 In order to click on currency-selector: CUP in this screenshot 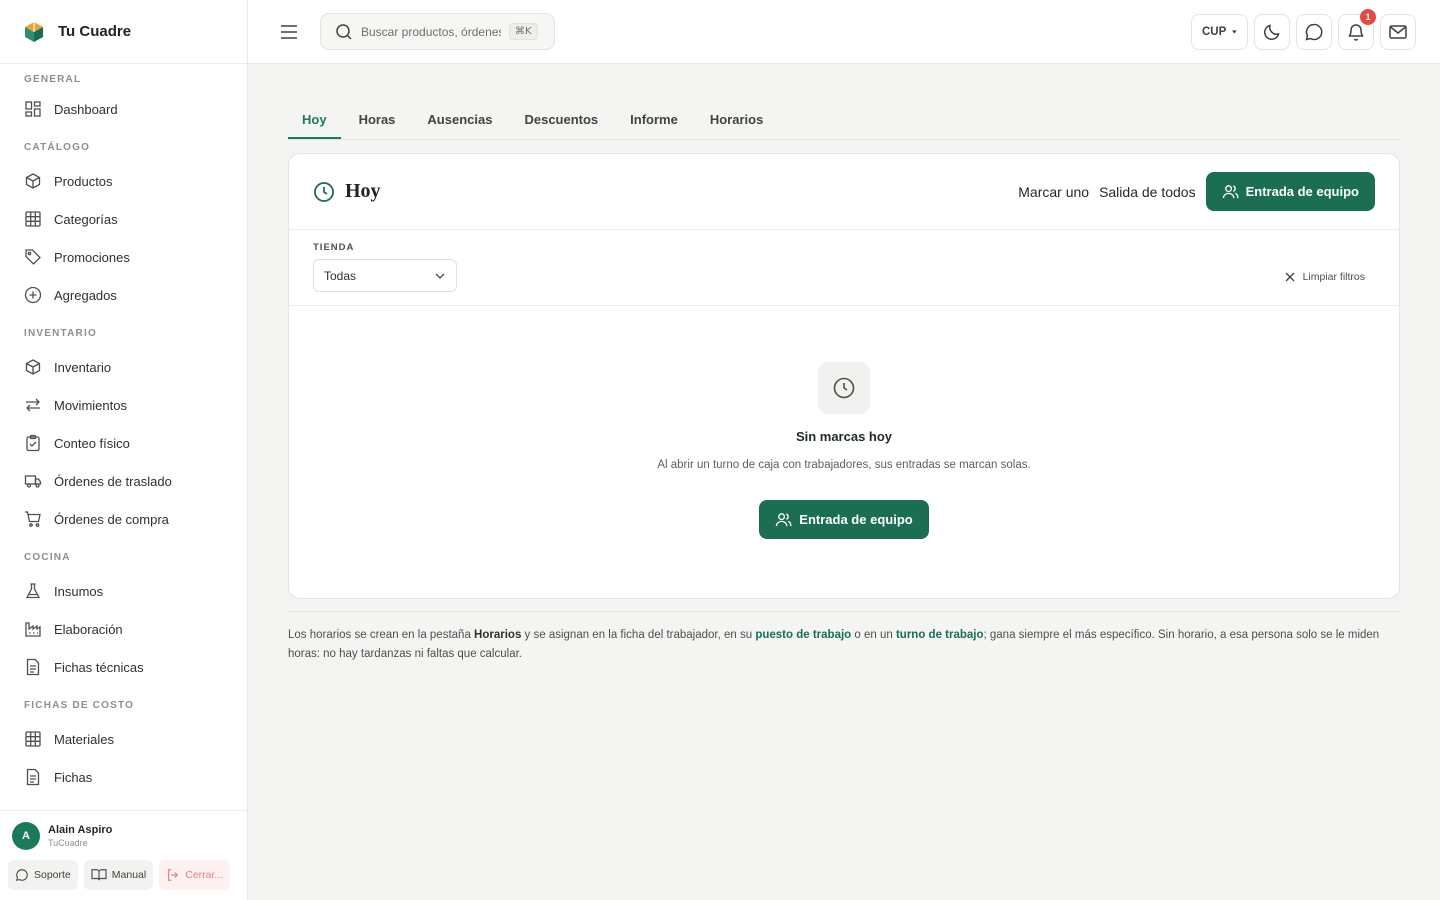, I will do `click(1219, 32)`.